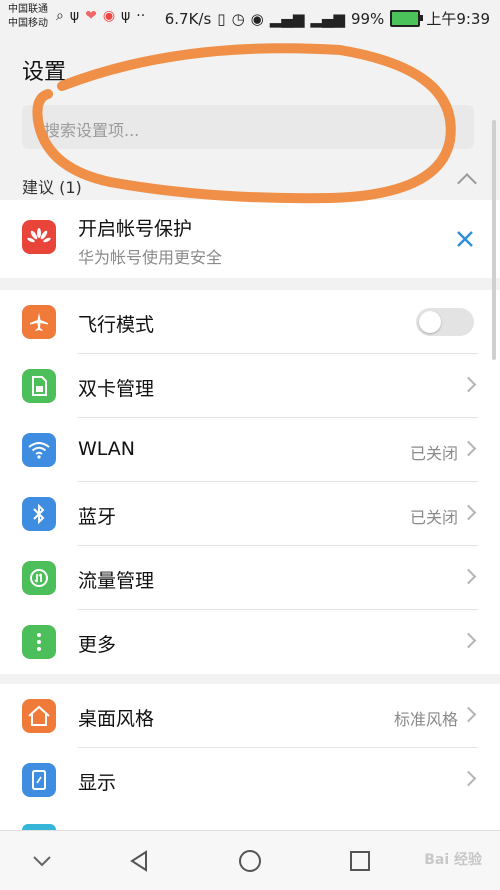 The height and width of the screenshot is (890, 500). I want to click on suggestion-title: 开启帐号保护, so click(135, 229).